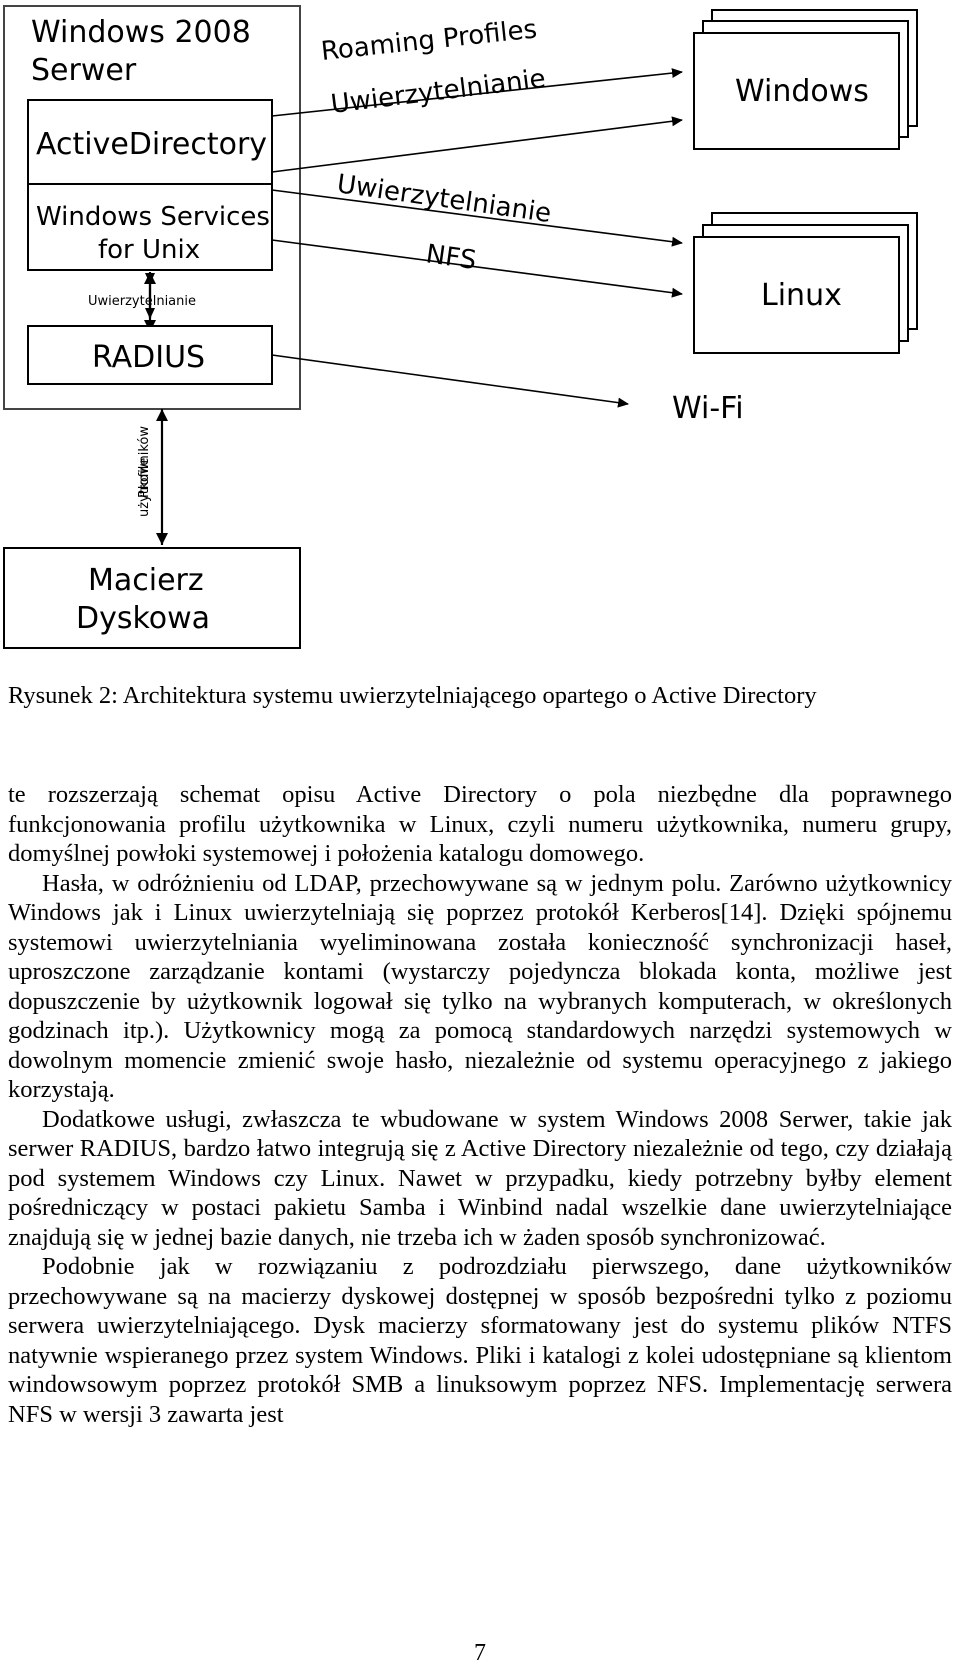 This screenshot has height=1679, width=960. I want to click on edge-uwierzytelnianie-linux-label: Uwierzytelnianie, so click(444, 199).